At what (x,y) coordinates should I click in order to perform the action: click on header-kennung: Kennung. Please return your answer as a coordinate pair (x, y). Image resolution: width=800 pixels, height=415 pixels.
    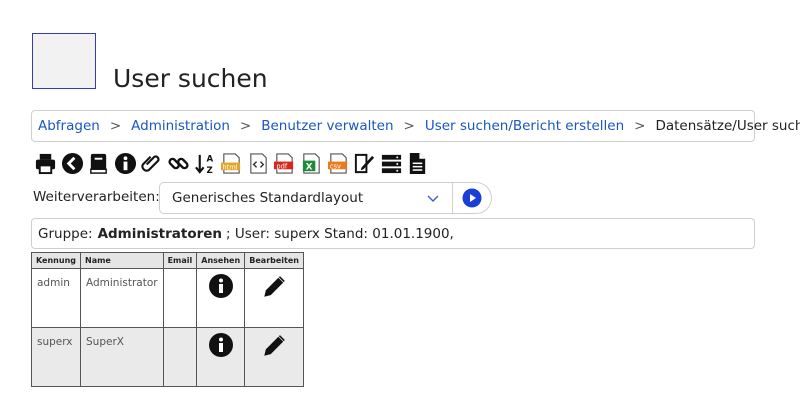
    Looking at the image, I should click on (56, 260).